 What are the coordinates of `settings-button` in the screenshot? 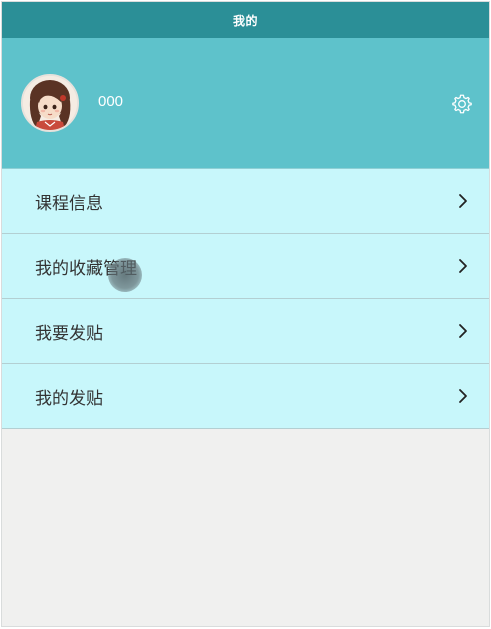 It's located at (462, 104).